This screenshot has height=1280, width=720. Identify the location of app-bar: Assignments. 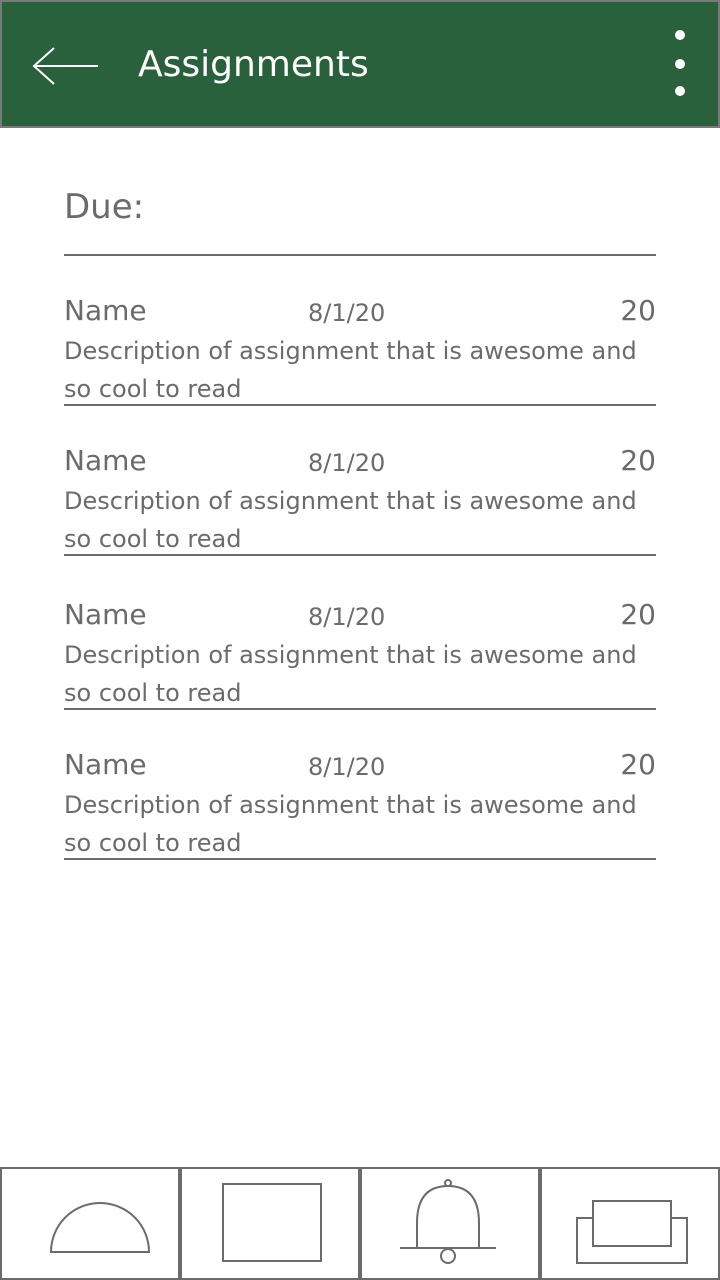
(360, 64).